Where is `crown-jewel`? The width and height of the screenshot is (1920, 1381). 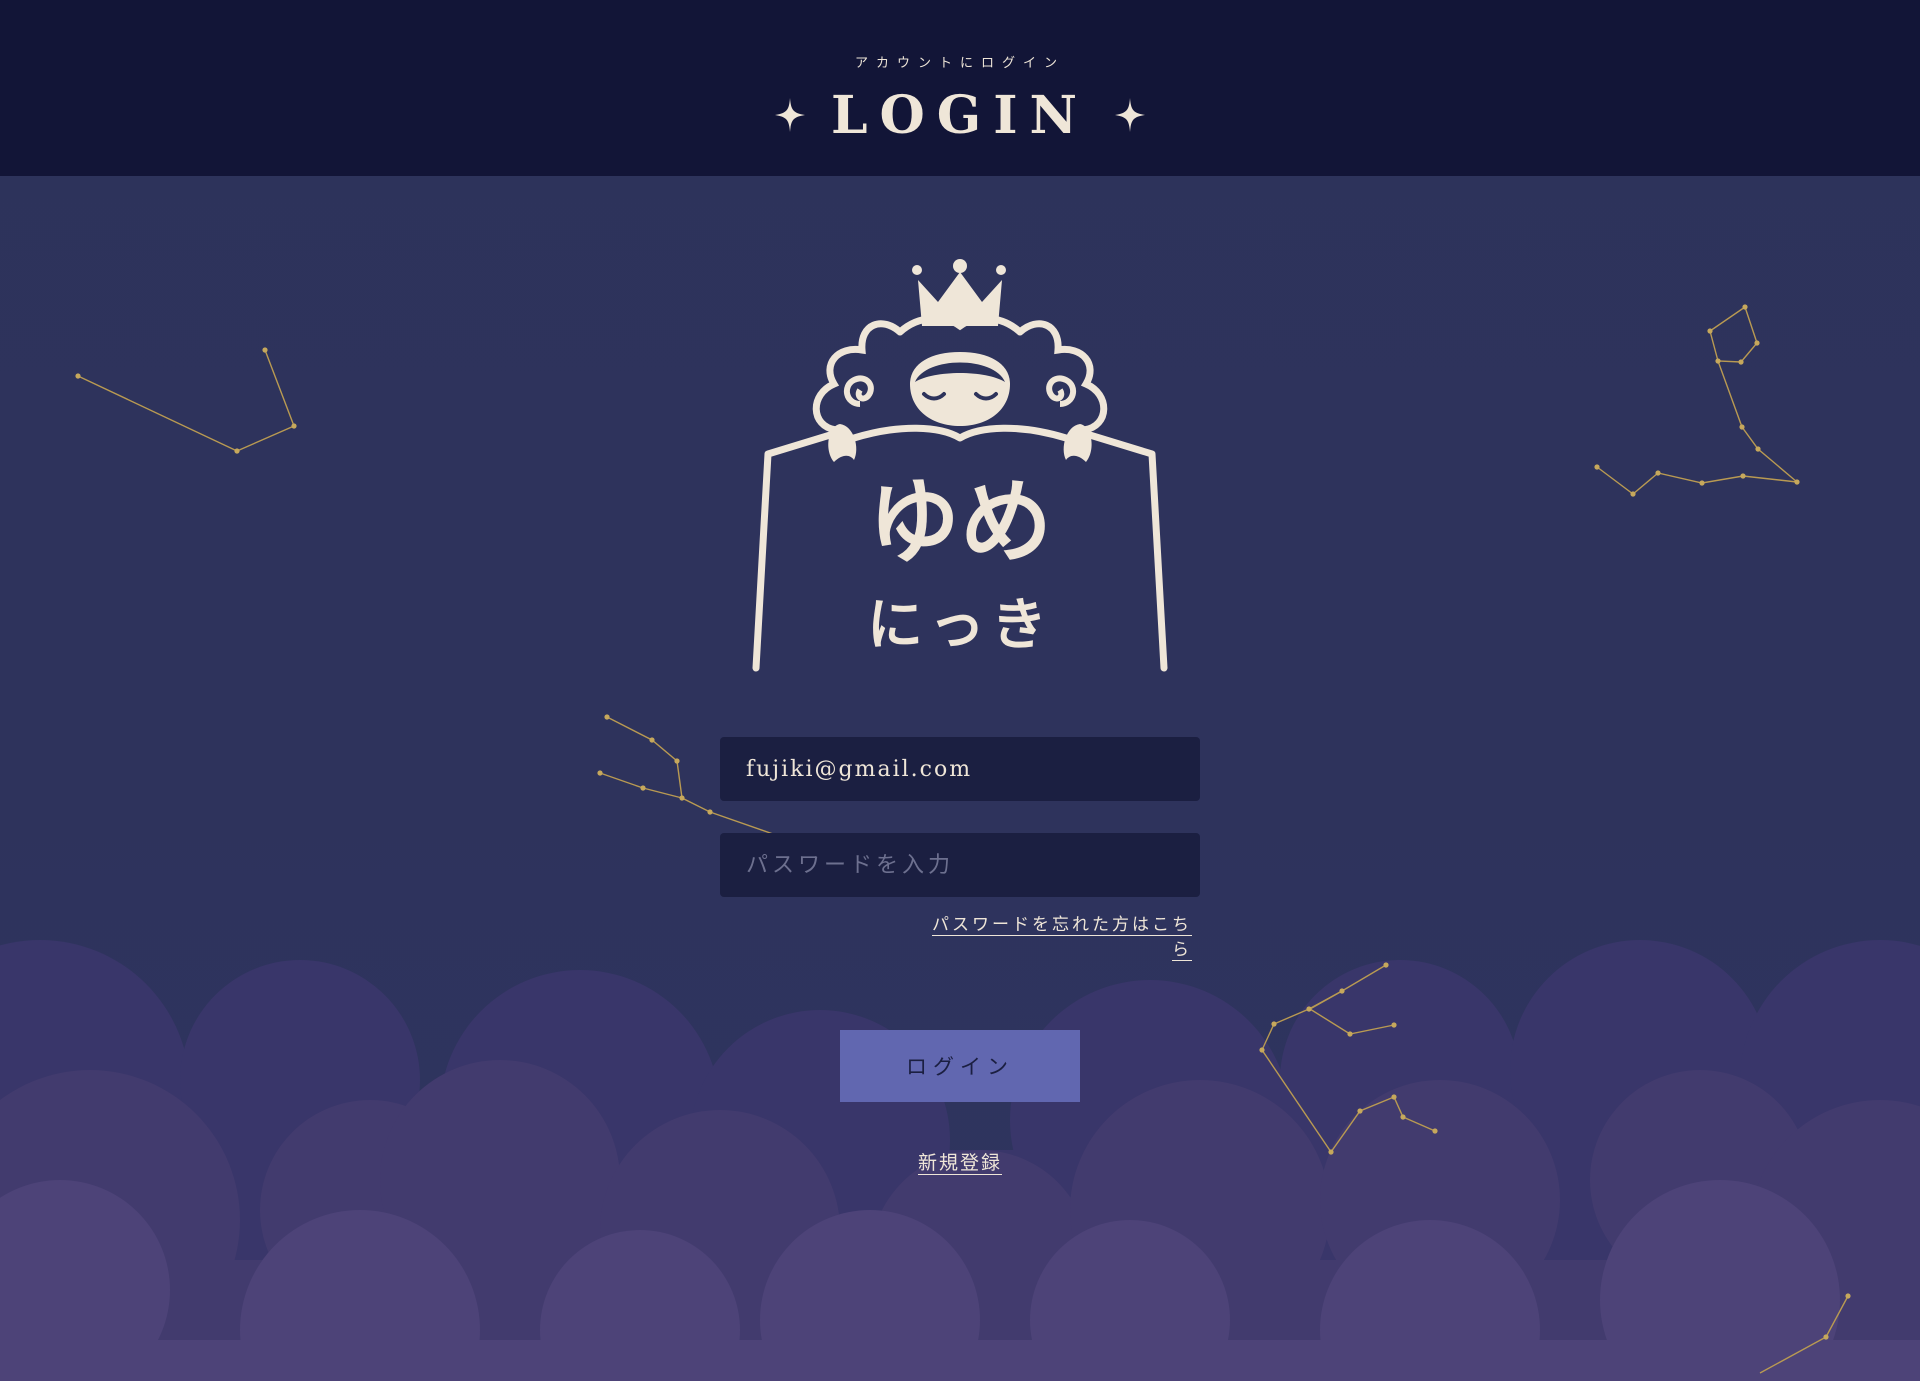 crown-jewel is located at coordinates (960, 266).